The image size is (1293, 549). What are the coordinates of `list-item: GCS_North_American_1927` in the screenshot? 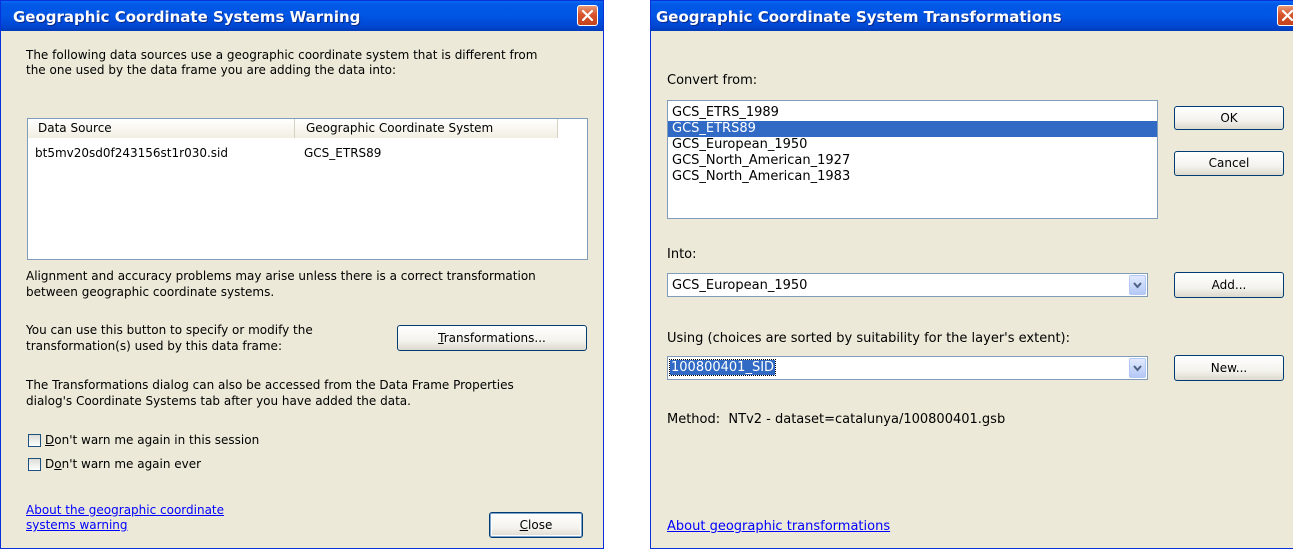 It's located at (912, 161).